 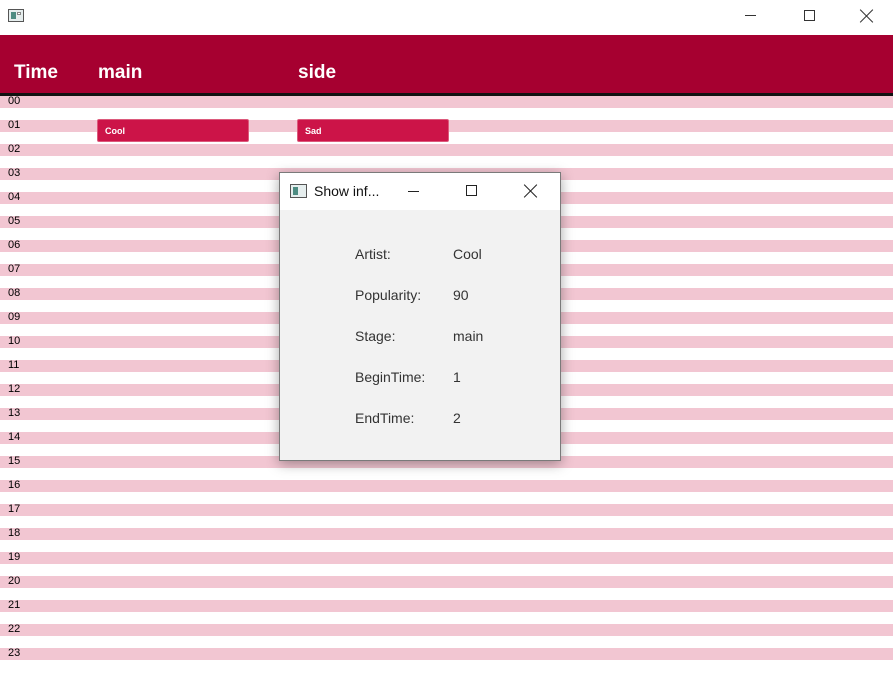 I want to click on maximize-icon, so click(x=809, y=15).